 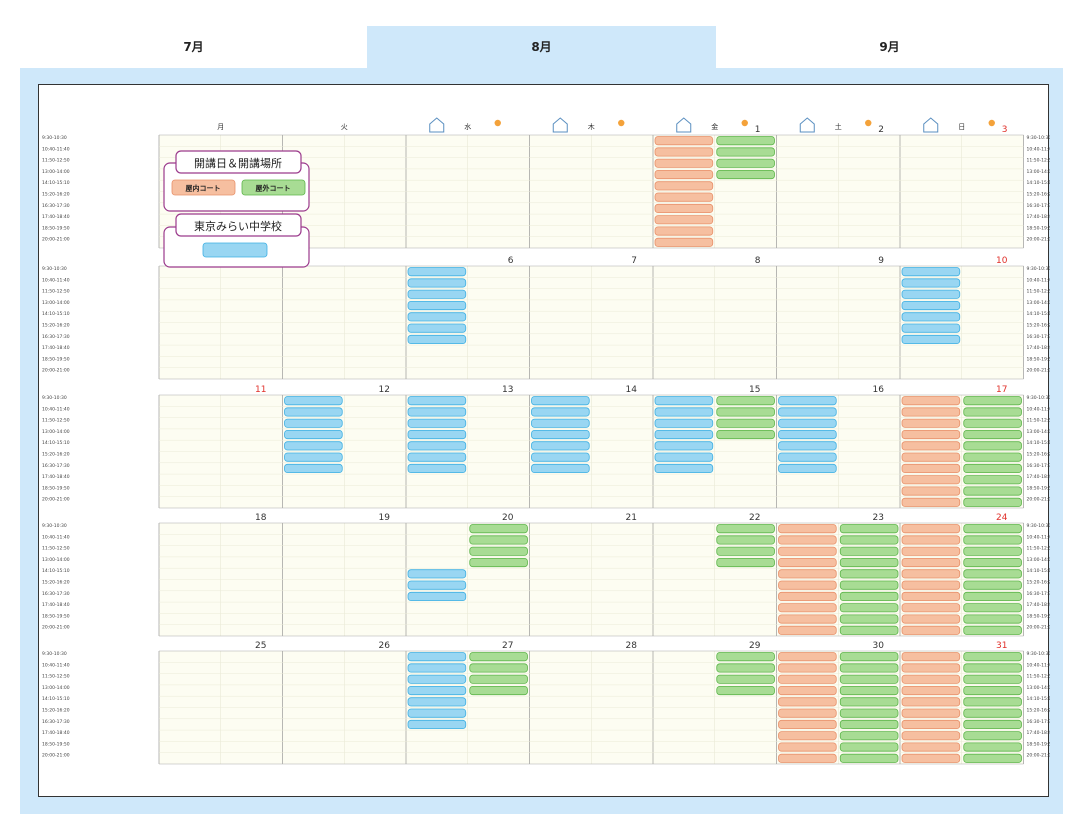 I want to click on tab-august: 8月, so click(x=541, y=47).